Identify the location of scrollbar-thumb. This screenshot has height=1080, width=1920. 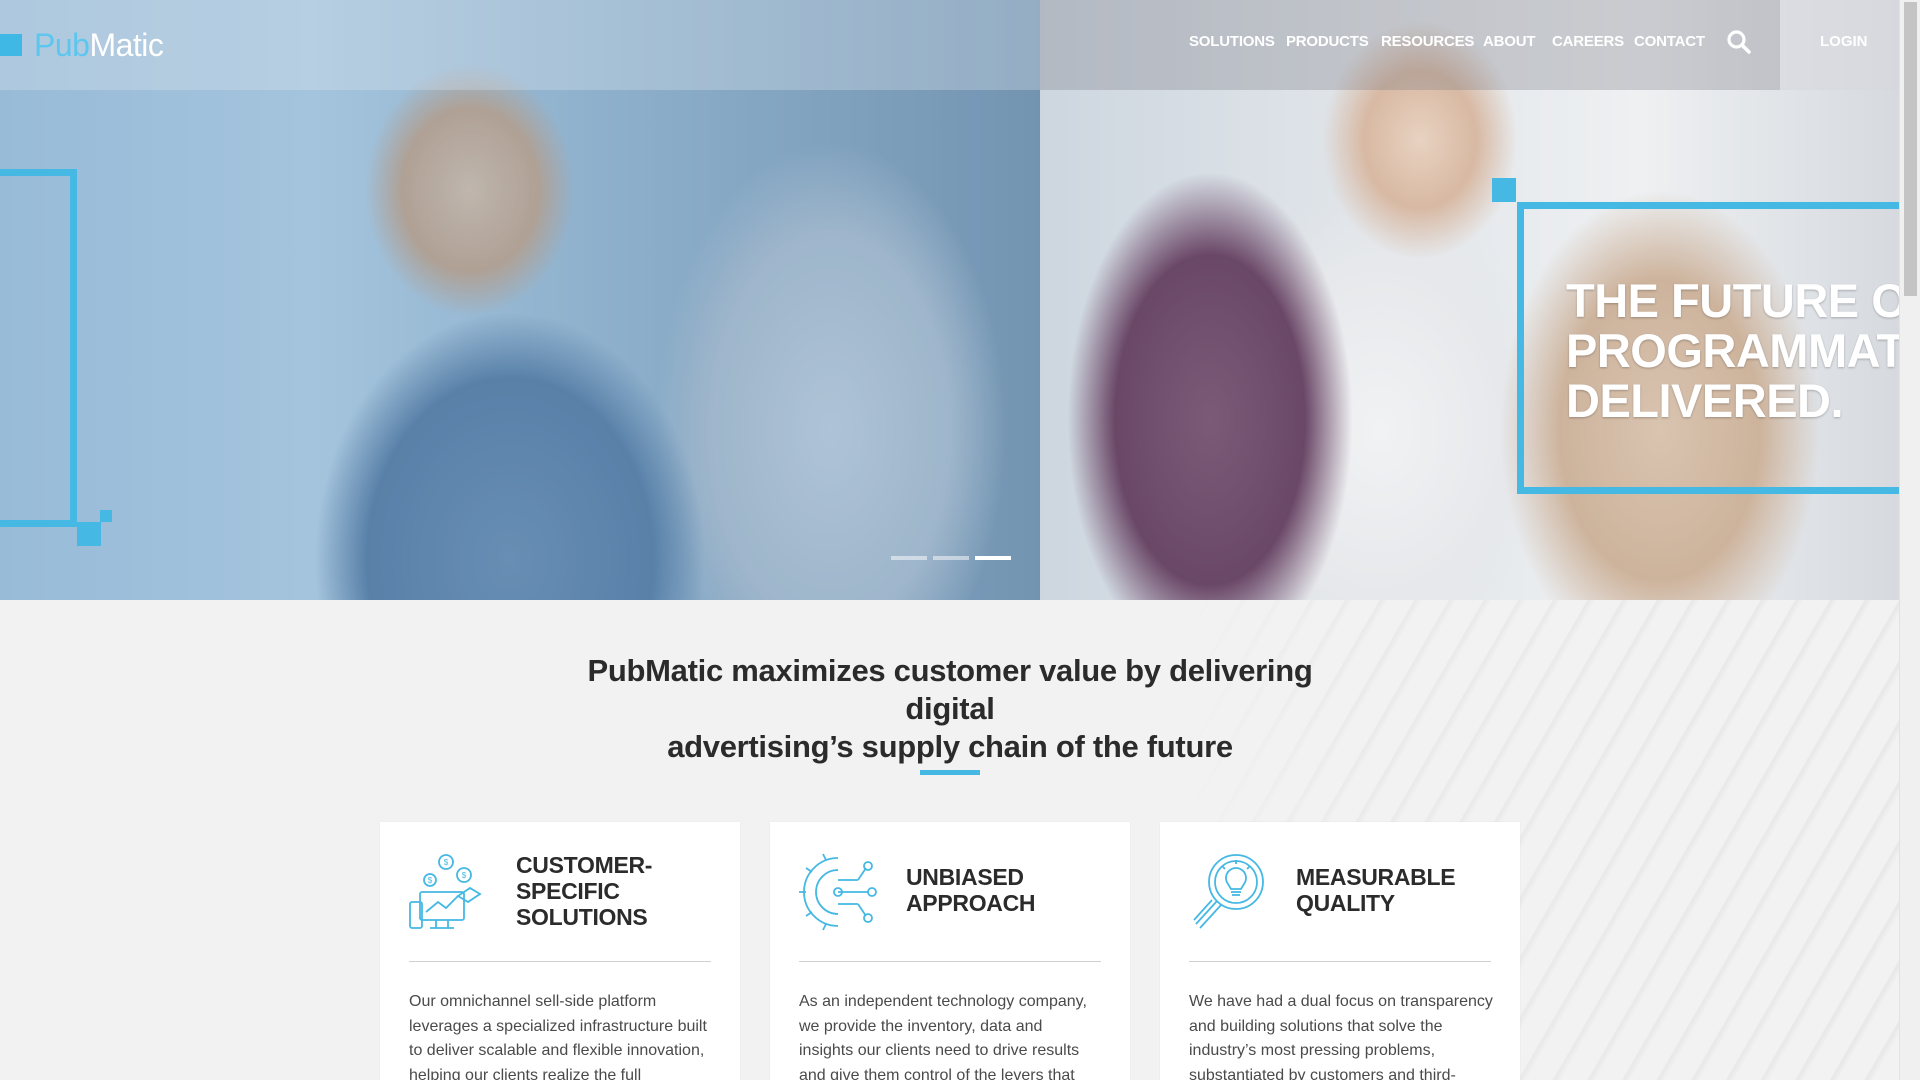
(1910, 149).